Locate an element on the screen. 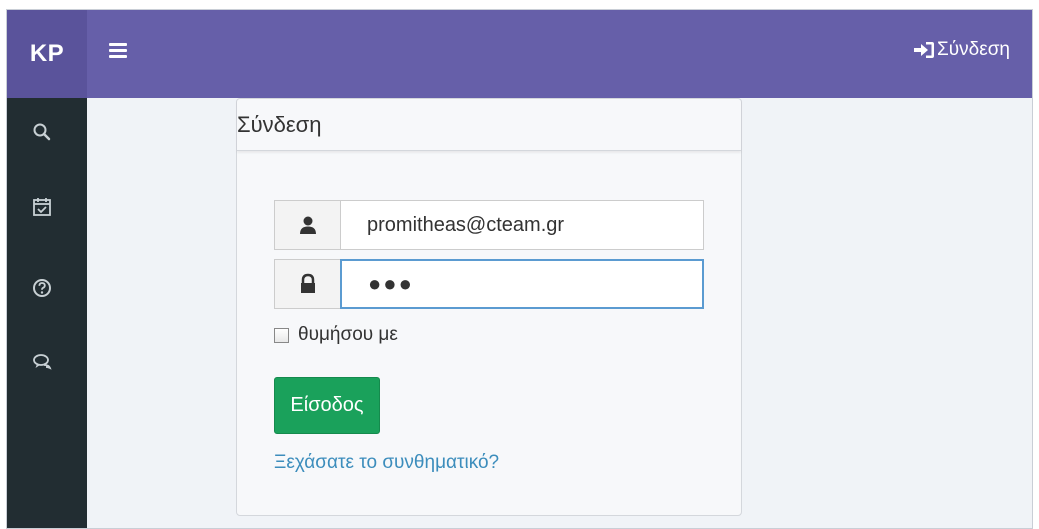 This screenshot has width=1039, height=529. navbar-login-label: Σύνδεση is located at coordinates (973, 49).